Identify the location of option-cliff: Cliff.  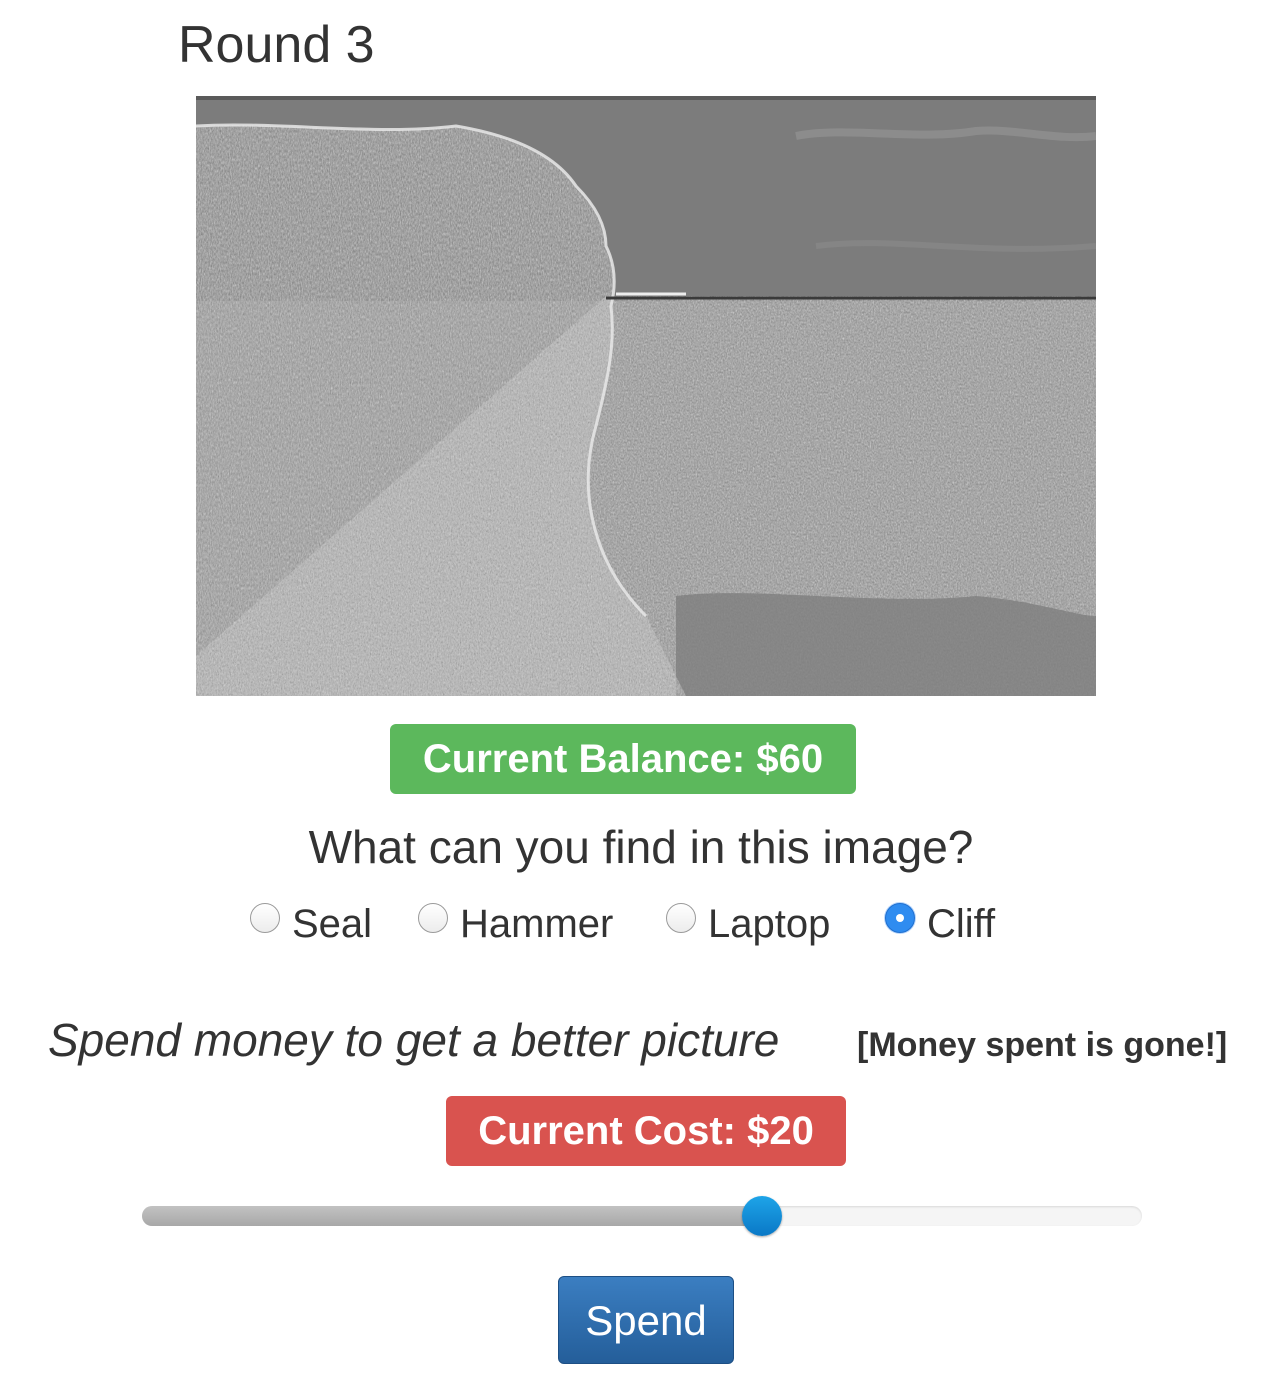
(940, 924).